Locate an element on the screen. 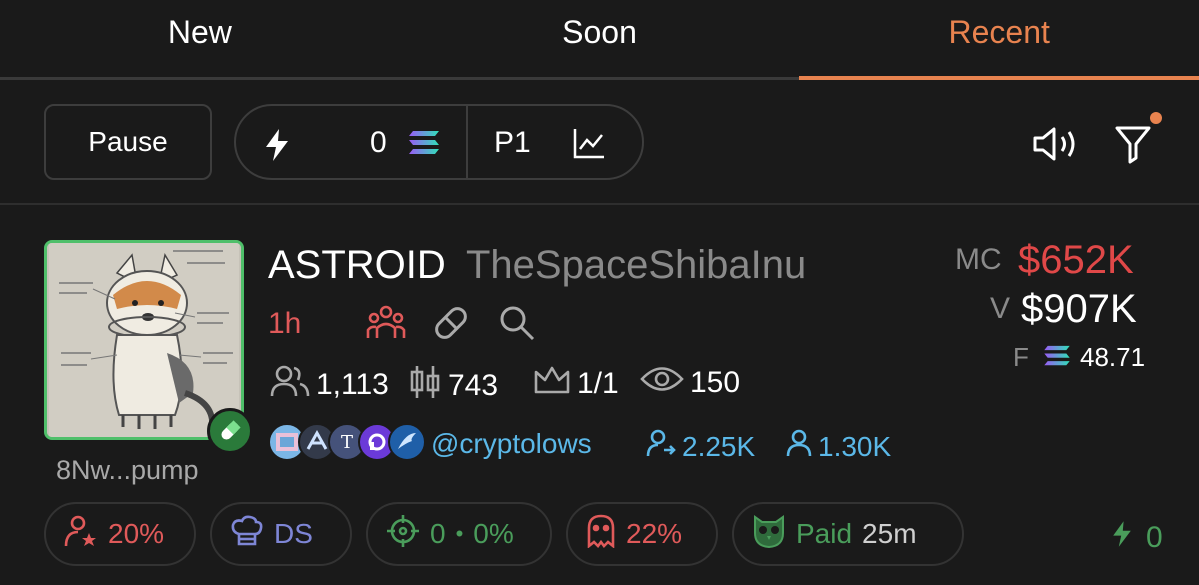  snipers-chip: 0 • 0% is located at coordinates (459, 534).